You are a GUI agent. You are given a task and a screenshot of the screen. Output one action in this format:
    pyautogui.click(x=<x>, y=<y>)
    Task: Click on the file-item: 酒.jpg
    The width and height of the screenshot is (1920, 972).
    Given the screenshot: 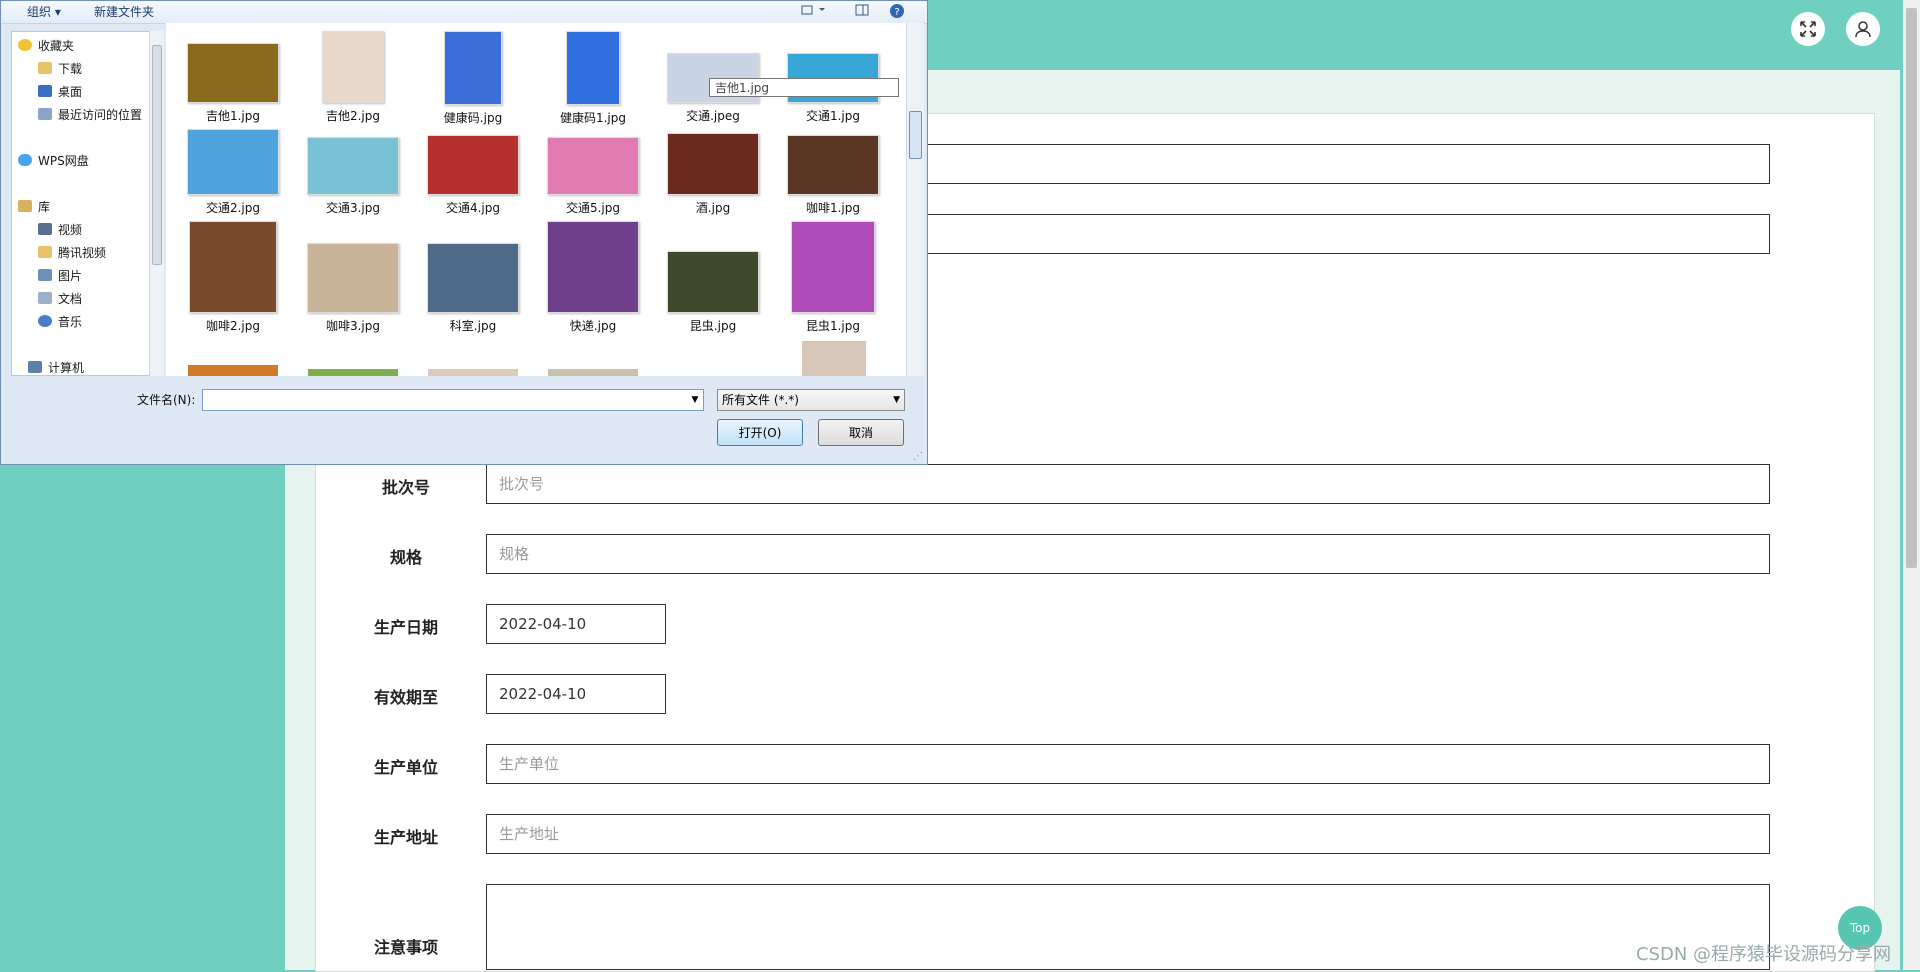 What is the action you would take?
    pyautogui.click(x=713, y=172)
    